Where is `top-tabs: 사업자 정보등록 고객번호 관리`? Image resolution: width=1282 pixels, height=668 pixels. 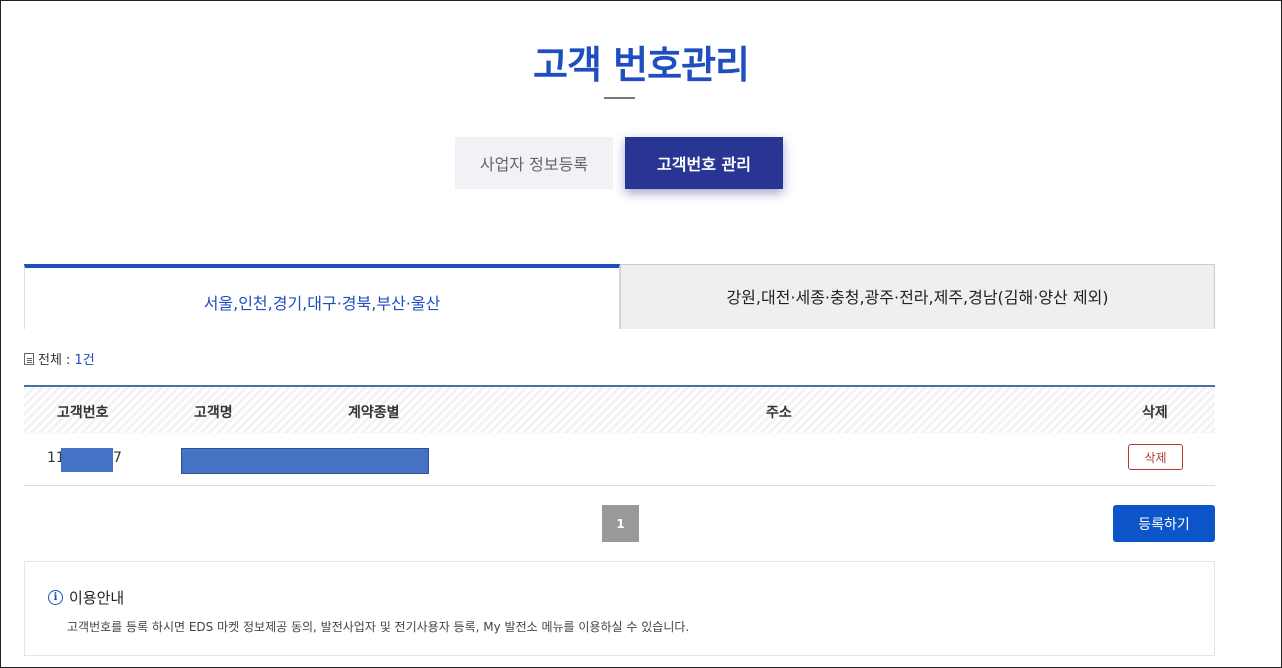
top-tabs: 사업자 정보등록 고객번호 관리 is located at coordinates (619, 163).